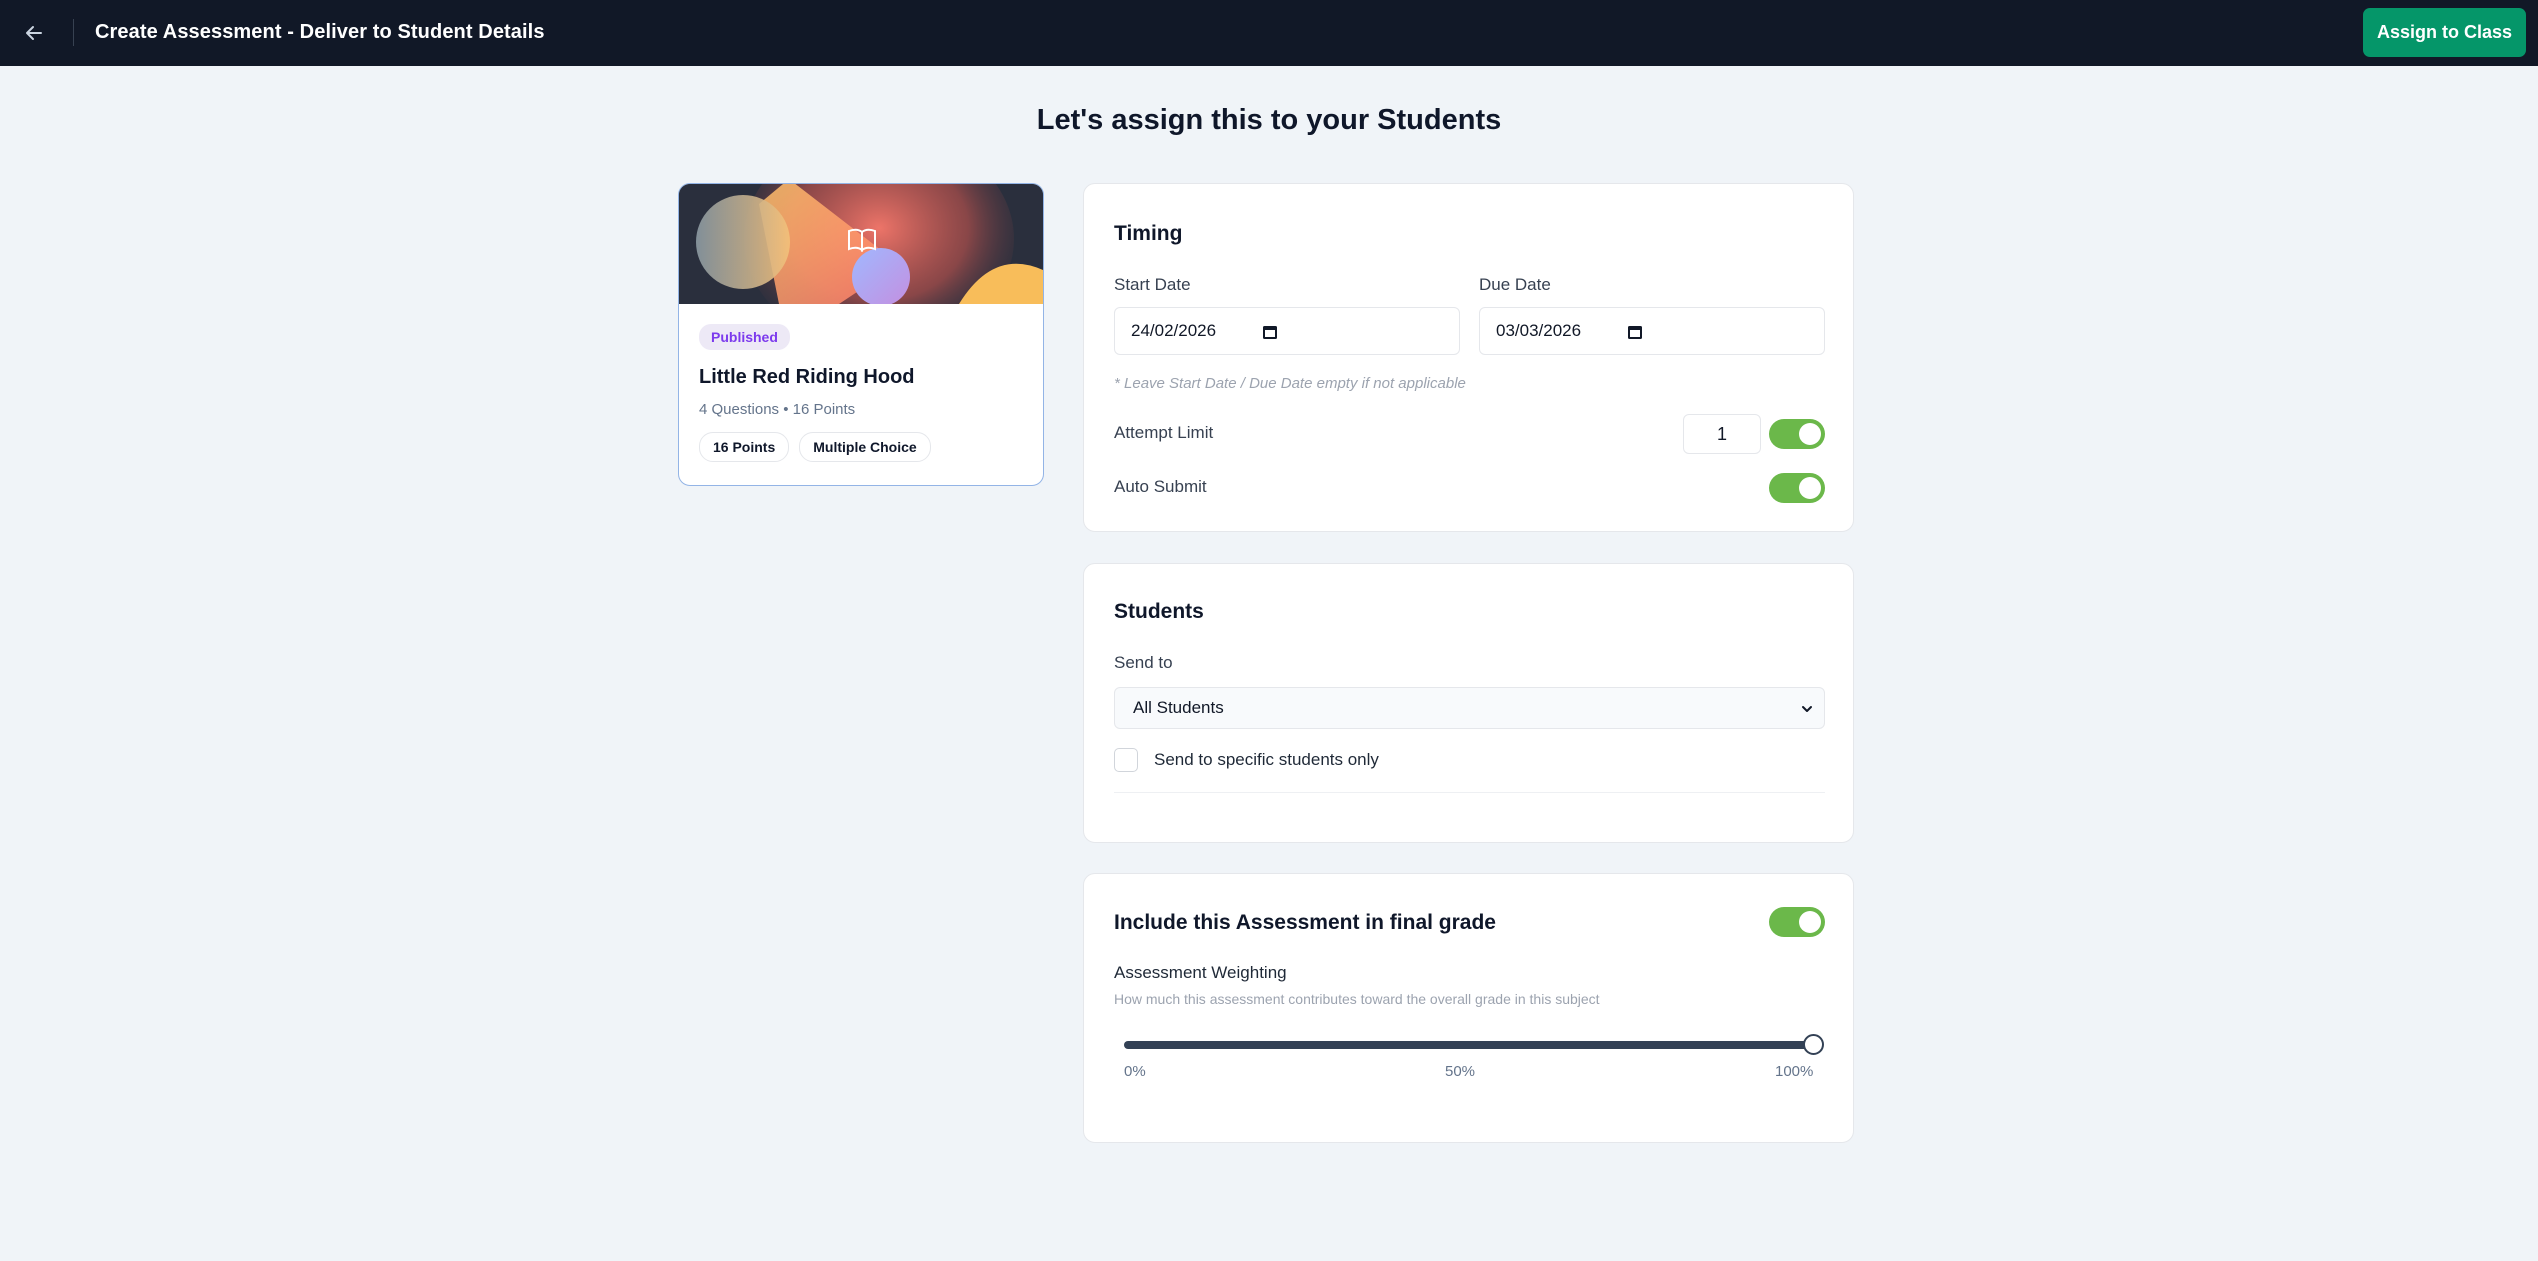  What do you see at coordinates (777, 409) in the screenshot?
I see `assessment-meta: 4 Questions • 16 Points` at bounding box center [777, 409].